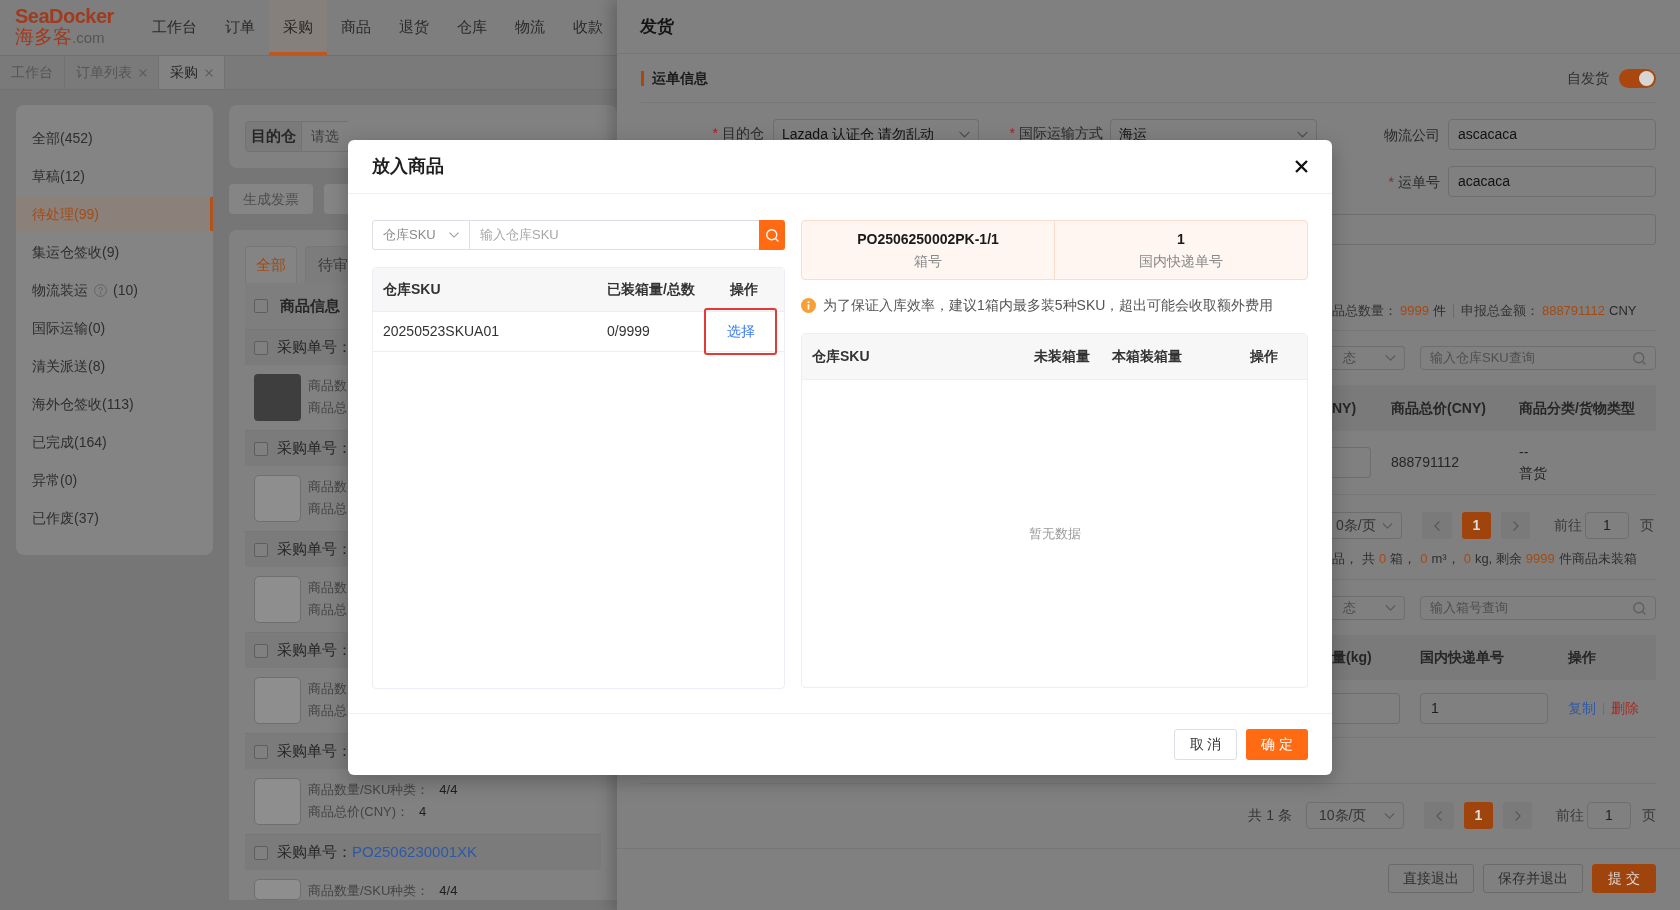 The height and width of the screenshot is (910, 1680). I want to click on sidebar-item: 异常(0), so click(114, 480).